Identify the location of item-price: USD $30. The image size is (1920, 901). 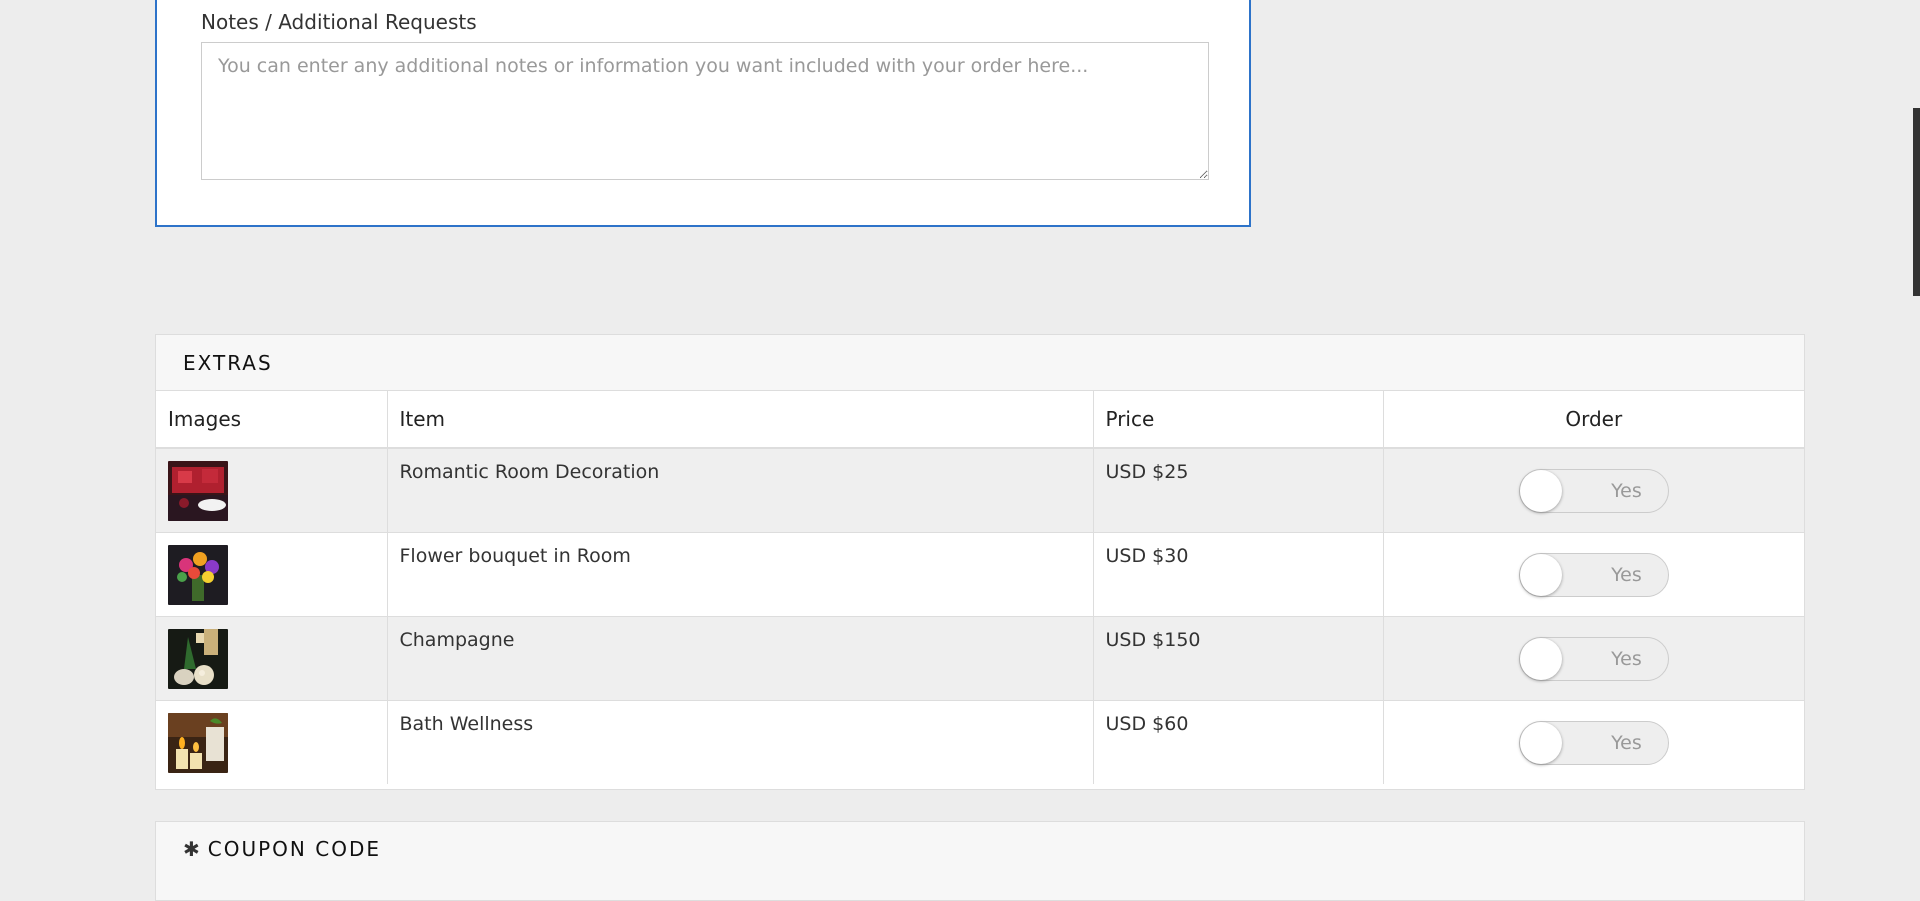
(1238, 574).